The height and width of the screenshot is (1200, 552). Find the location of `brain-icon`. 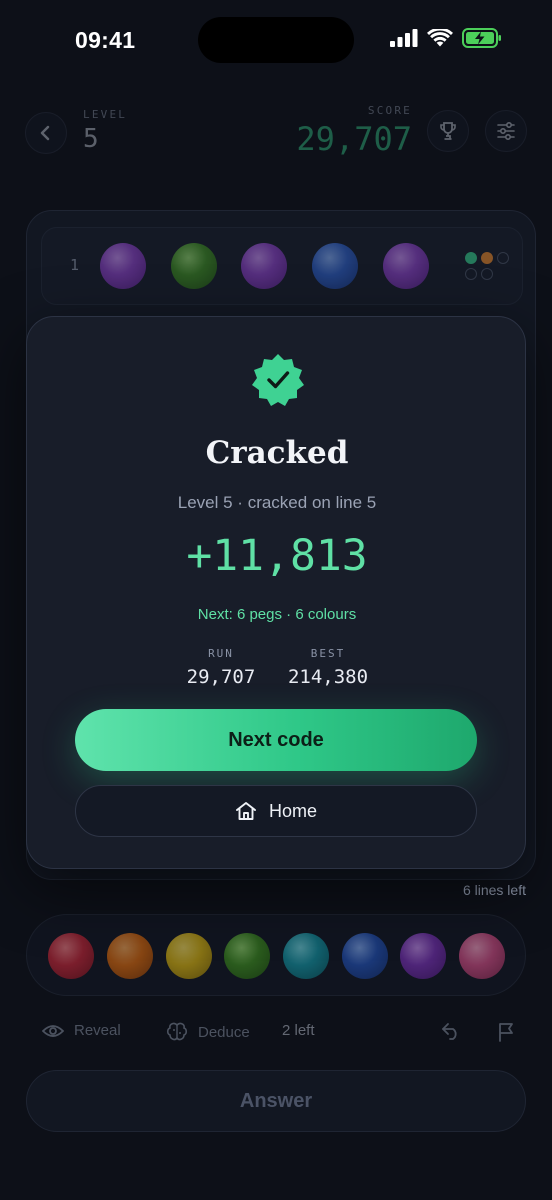

brain-icon is located at coordinates (177, 1031).